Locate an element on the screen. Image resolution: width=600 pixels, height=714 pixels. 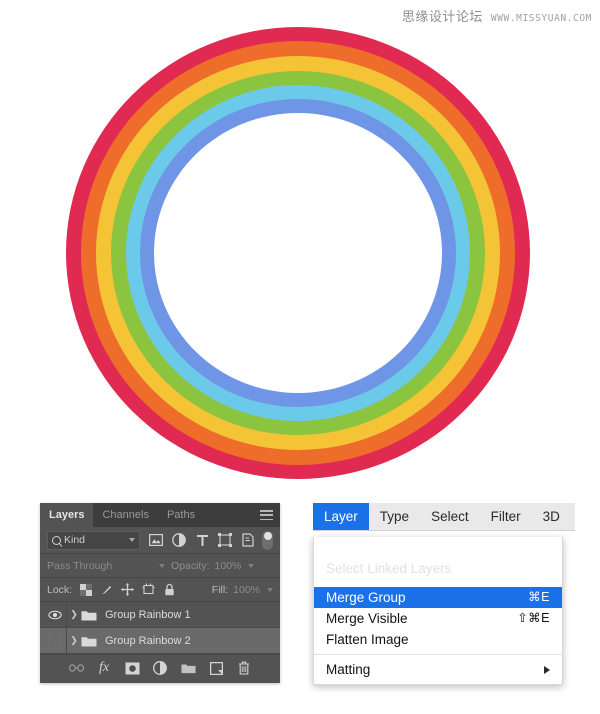
tab-channels: Channels is located at coordinates (125, 515).